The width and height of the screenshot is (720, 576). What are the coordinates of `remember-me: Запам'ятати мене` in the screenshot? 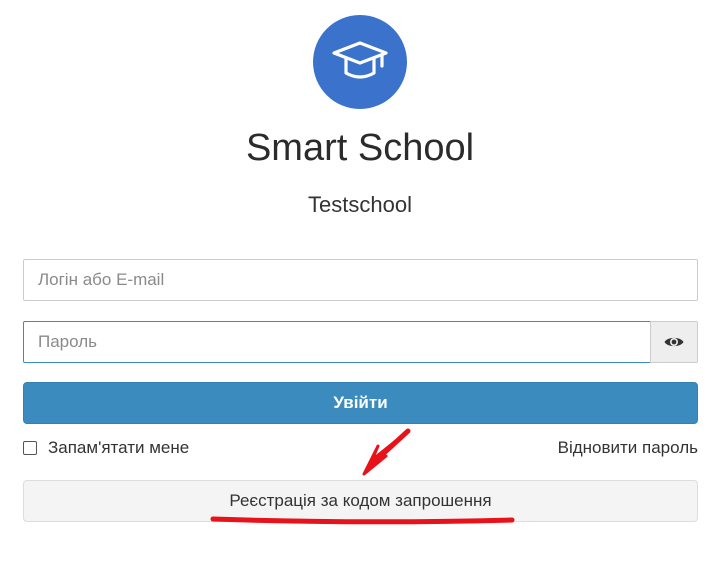 It's located at (106, 448).